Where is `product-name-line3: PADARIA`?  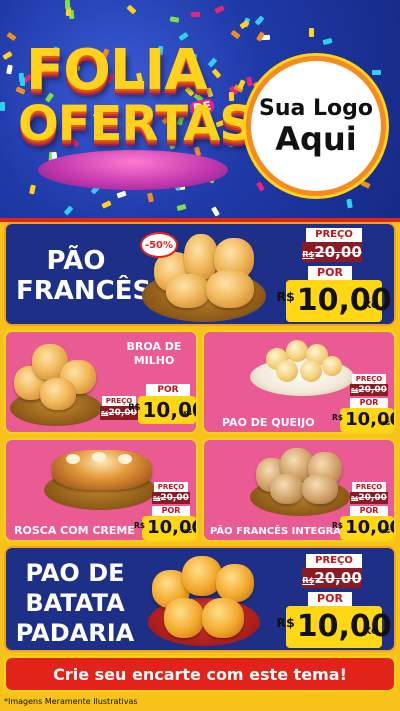 product-name-line3: PADARIA is located at coordinates (75, 633).